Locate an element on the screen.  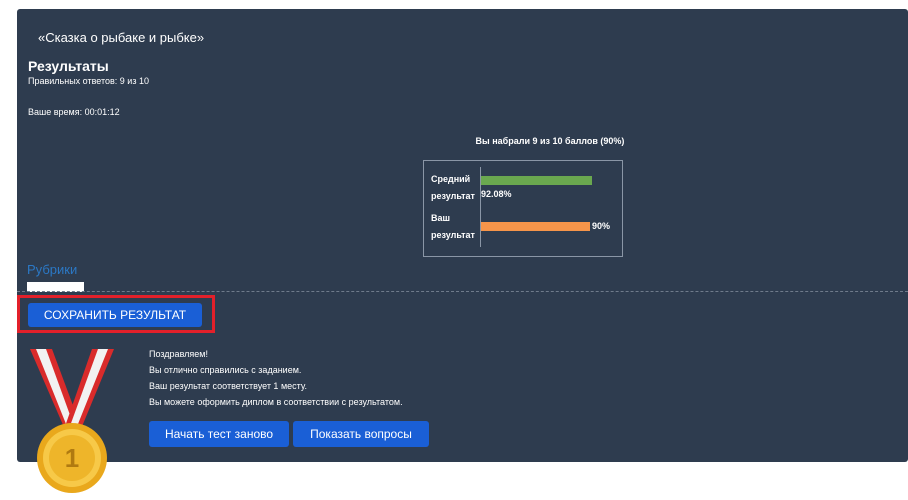
bar-value-average: 92.08% is located at coordinates (496, 194).